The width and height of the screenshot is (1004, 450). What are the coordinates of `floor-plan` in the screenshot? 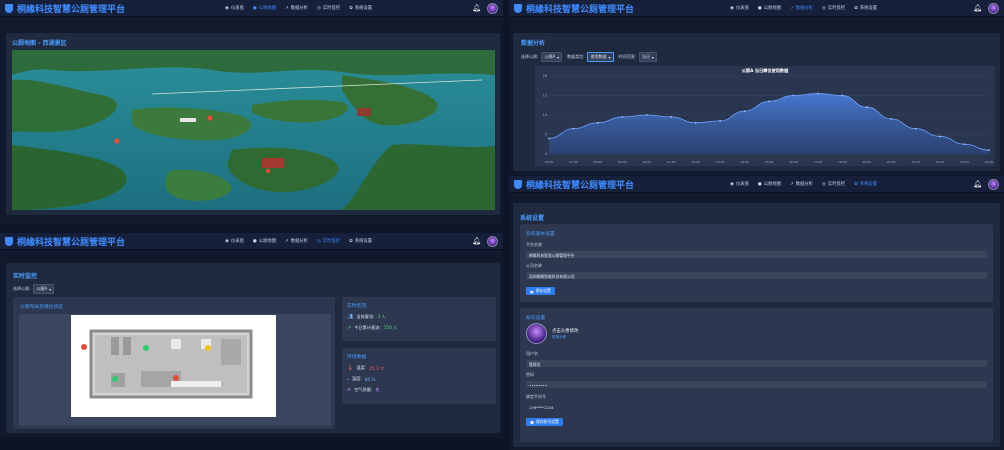 It's located at (173, 366).